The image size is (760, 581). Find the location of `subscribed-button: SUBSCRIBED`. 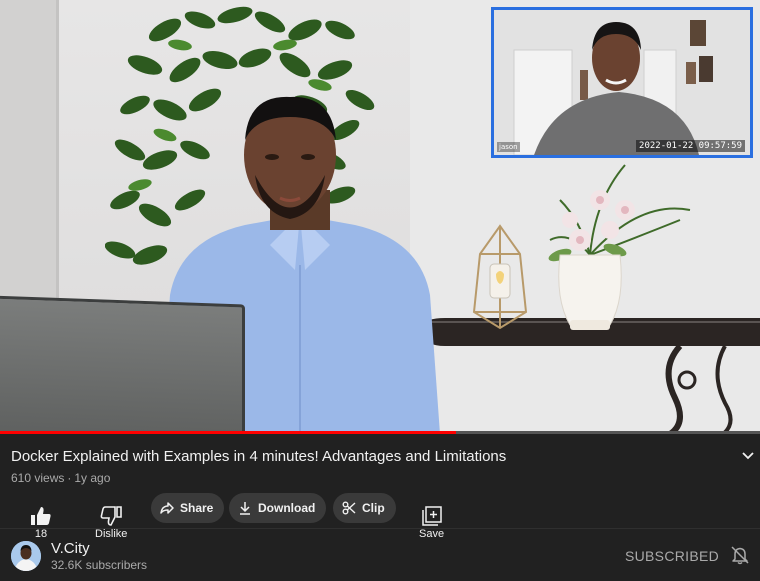

subscribed-button: SUBSCRIBED is located at coordinates (672, 556).